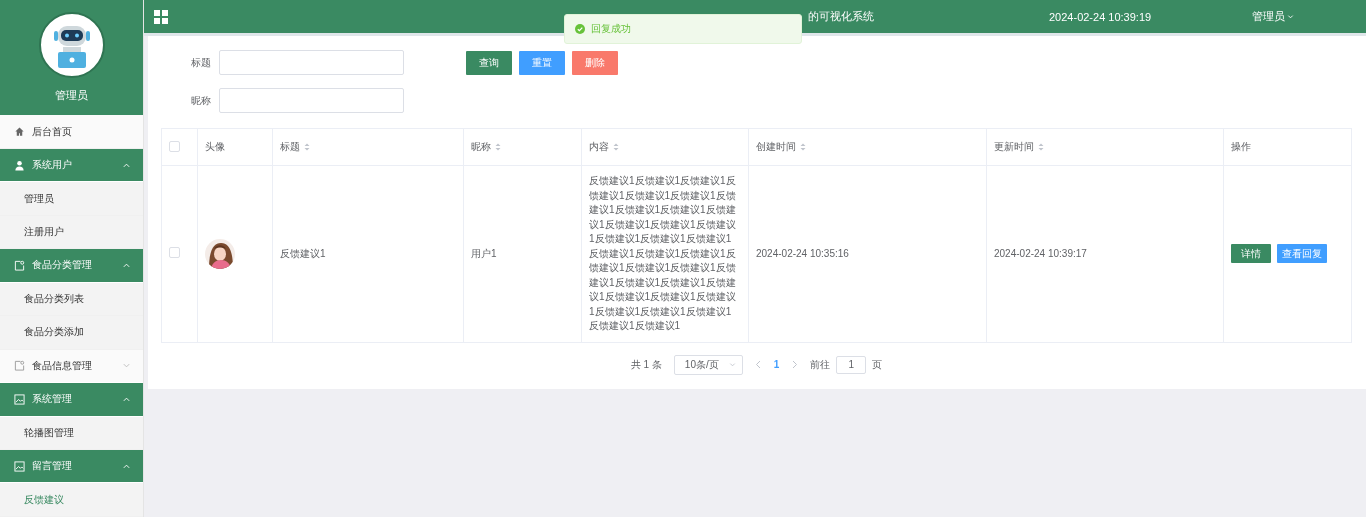  I want to click on menu-item: 后台首页, so click(71, 132).